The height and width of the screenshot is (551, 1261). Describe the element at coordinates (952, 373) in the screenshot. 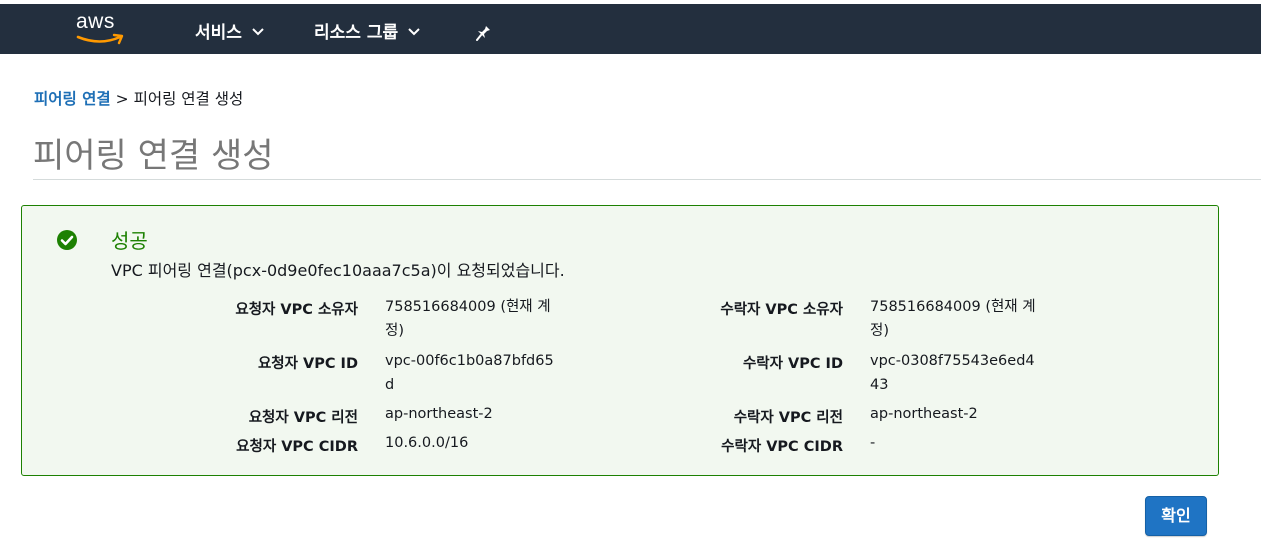

I see `accepter-vpc-id-value: vpc-0308f75543e6ed443` at that location.